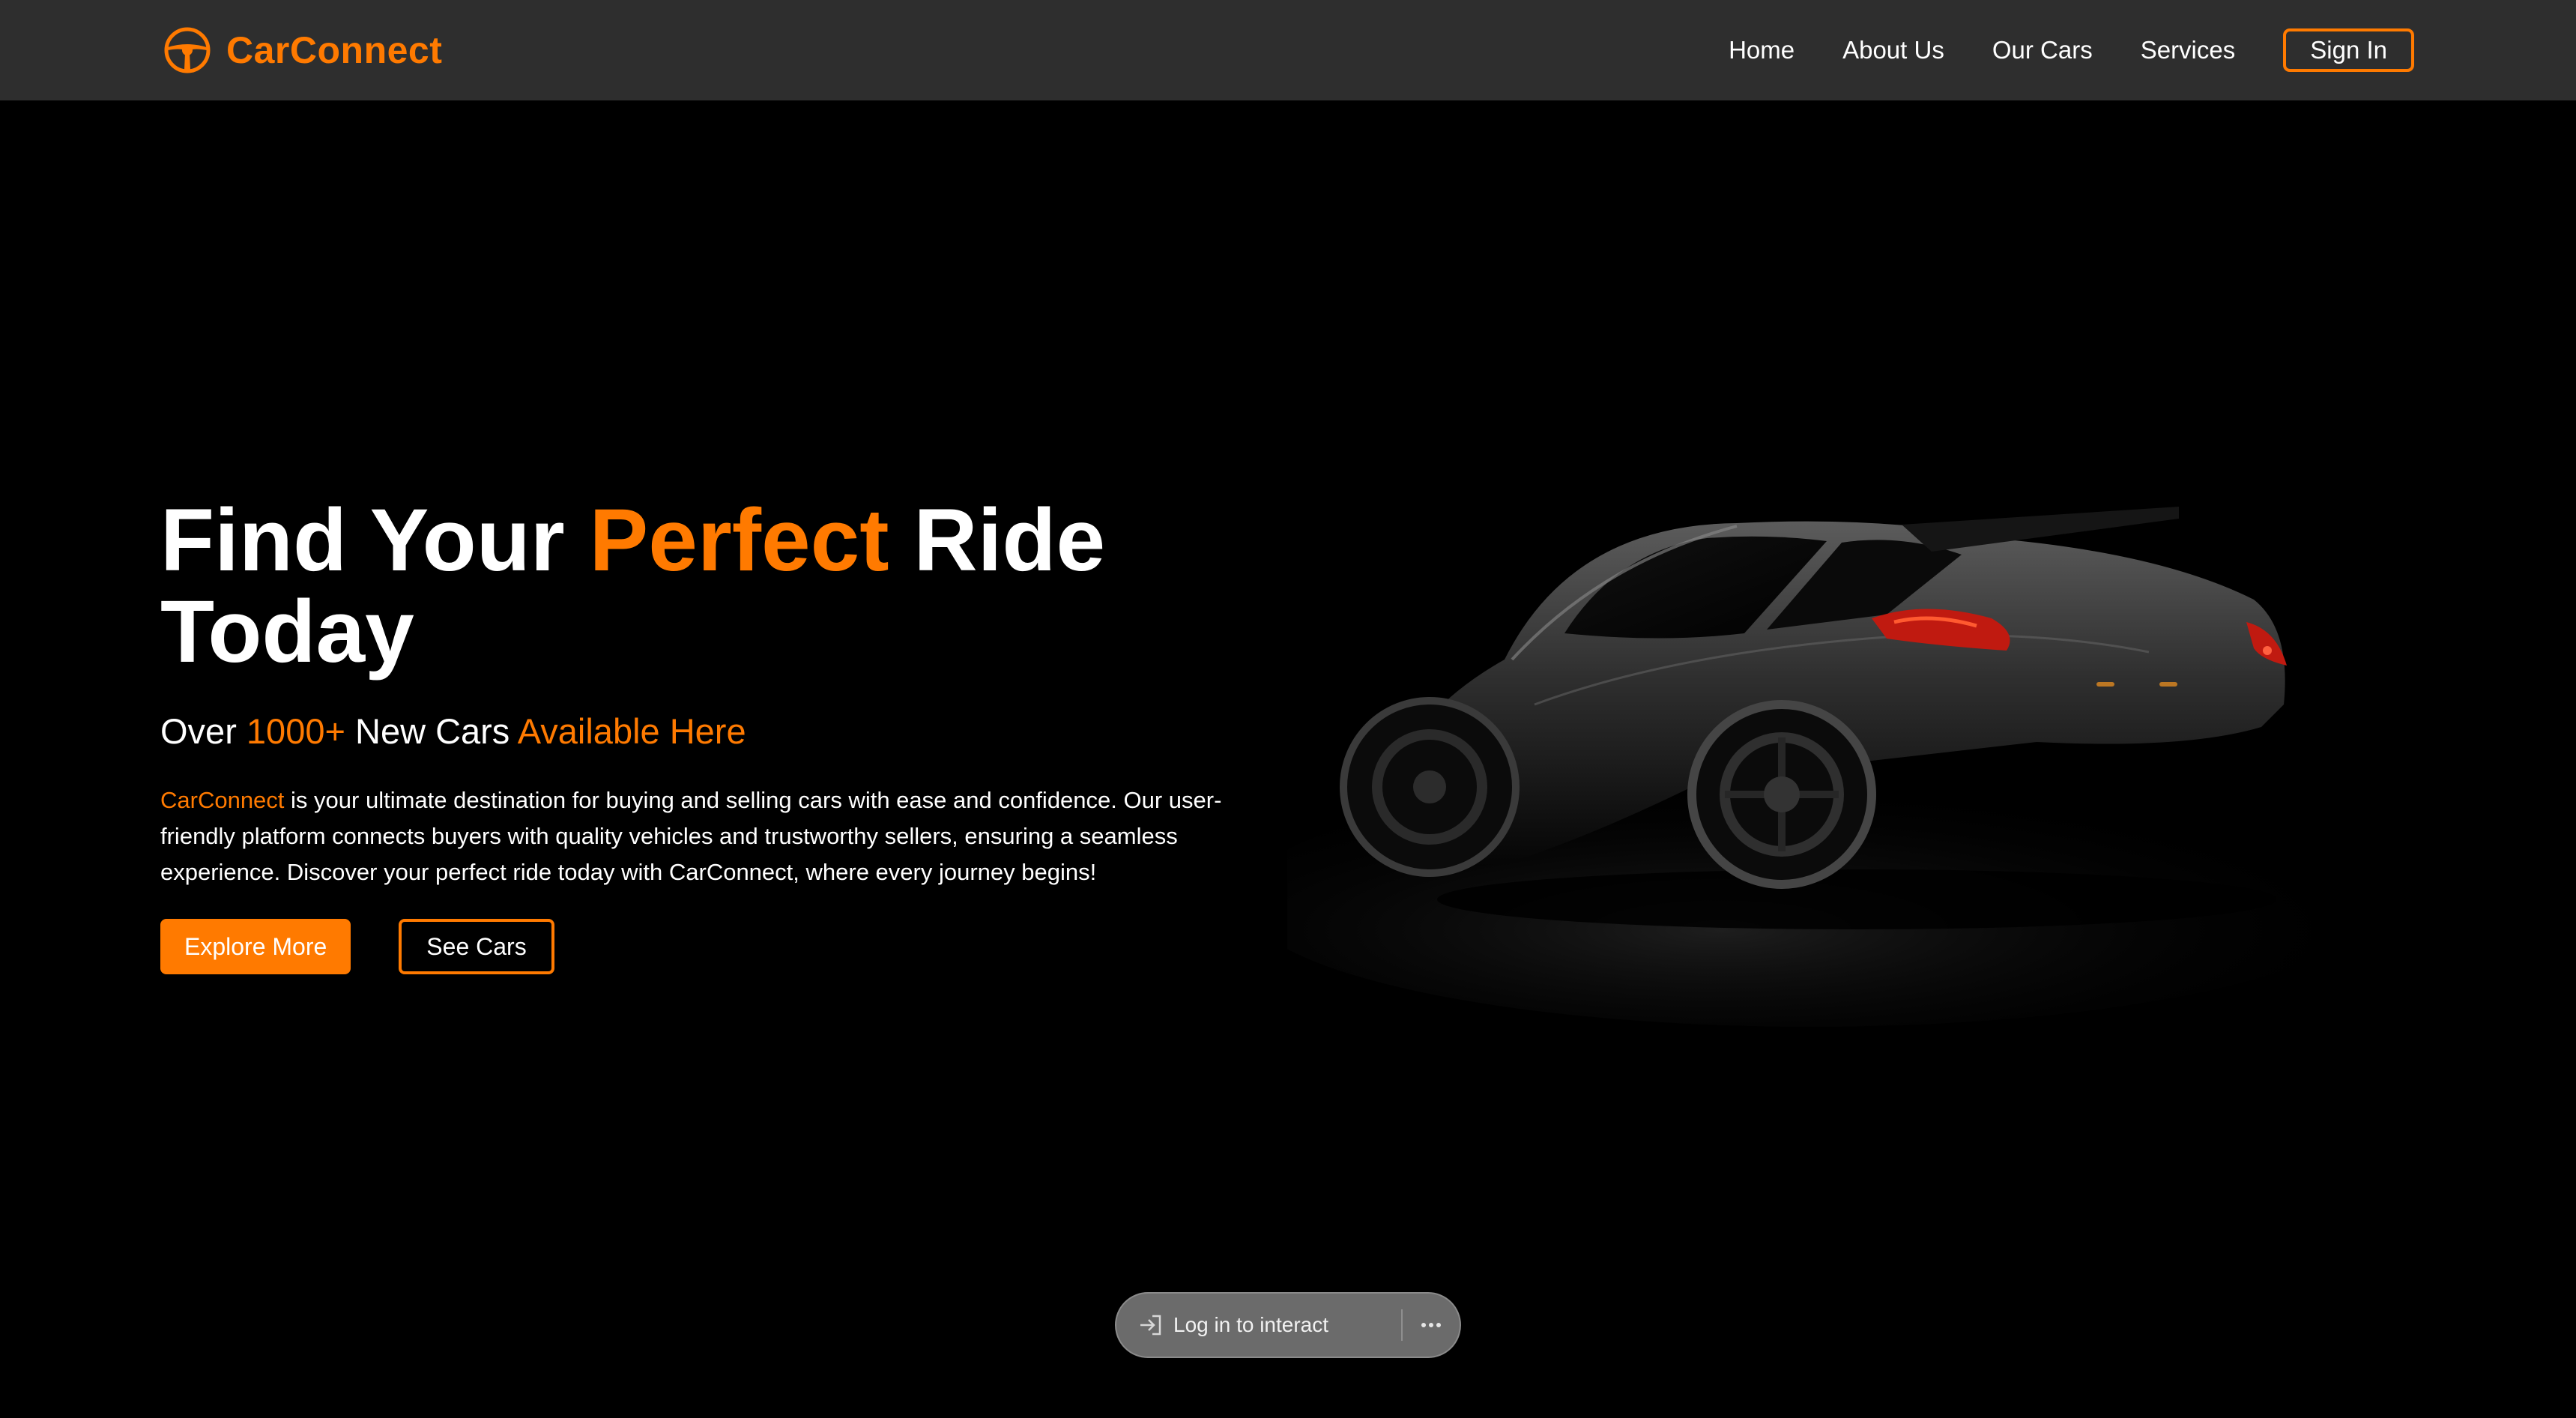 The width and height of the screenshot is (2576, 1418). I want to click on login-label: Log in to interact, so click(1251, 1324).